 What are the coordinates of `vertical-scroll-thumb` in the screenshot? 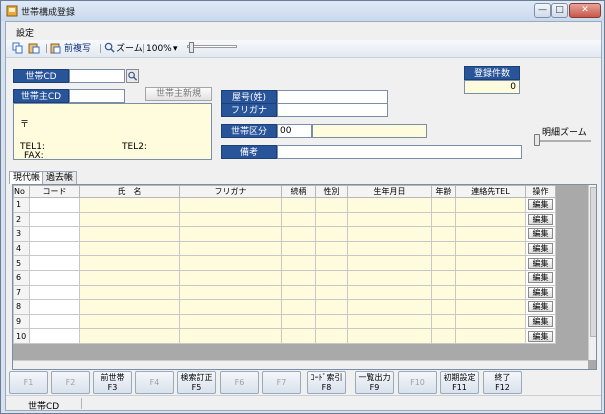 It's located at (593, 262).